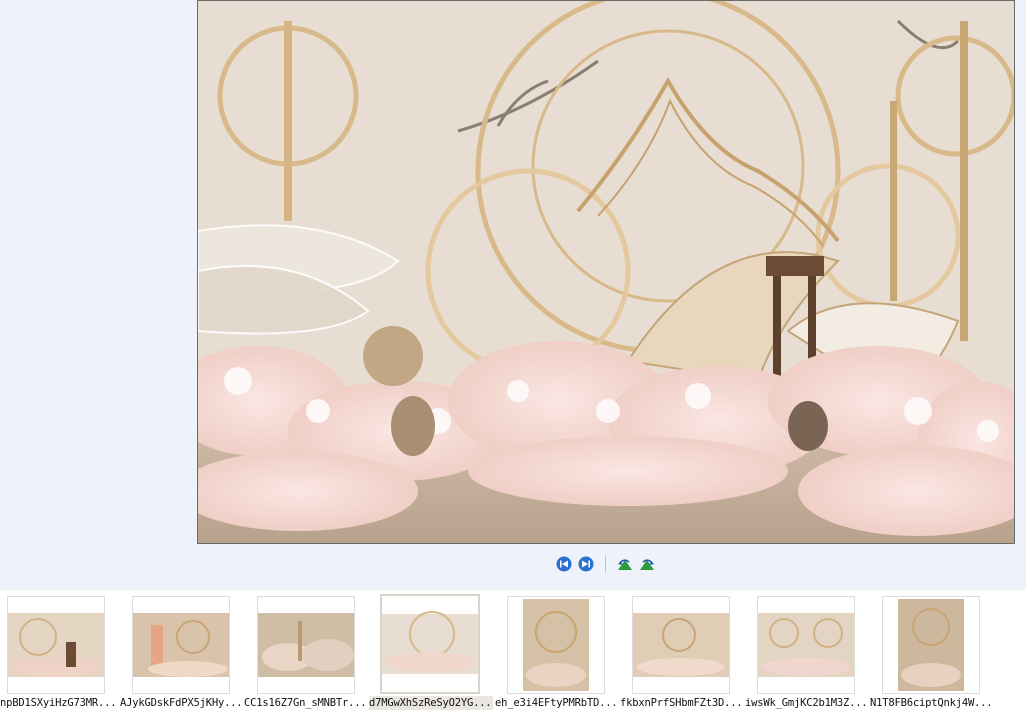 The height and width of the screenshot is (715, 1026). I want to click on toolbar-divider, so click(605, 564).